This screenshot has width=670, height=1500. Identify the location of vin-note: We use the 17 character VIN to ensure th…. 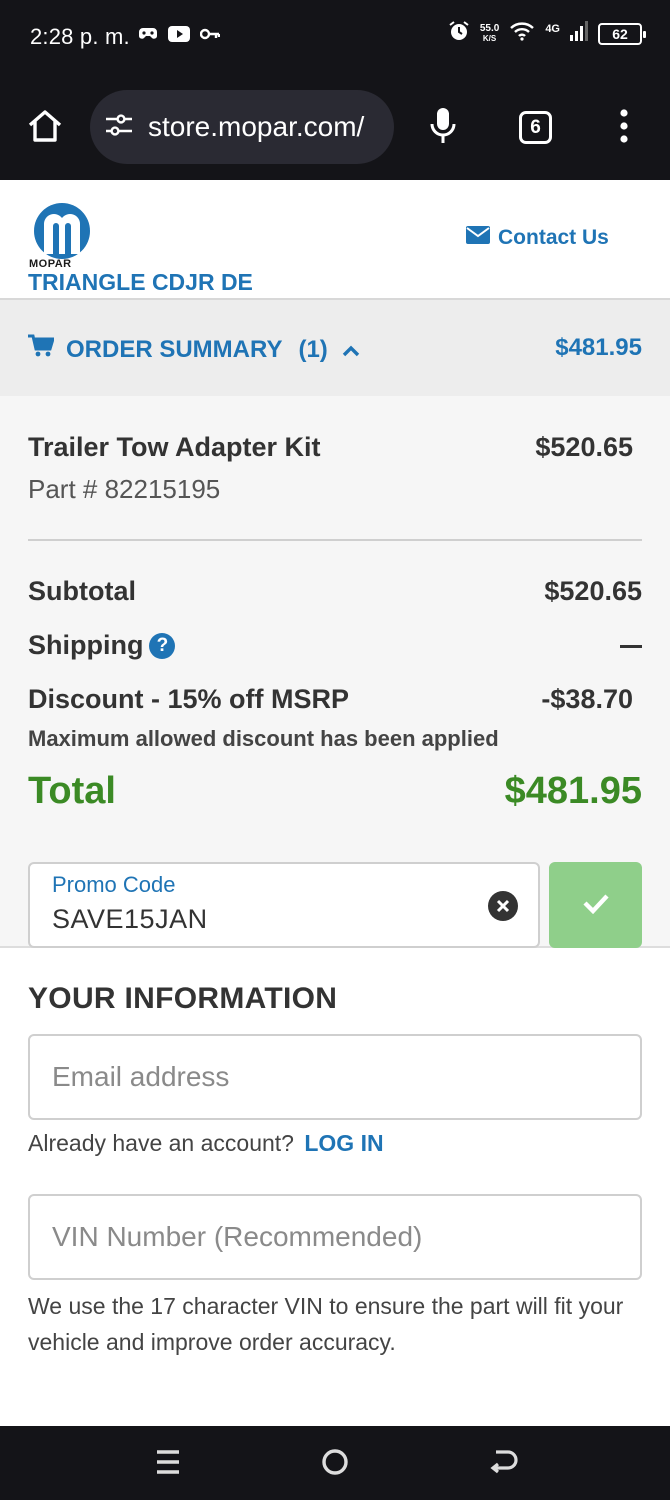
(326, 1324).